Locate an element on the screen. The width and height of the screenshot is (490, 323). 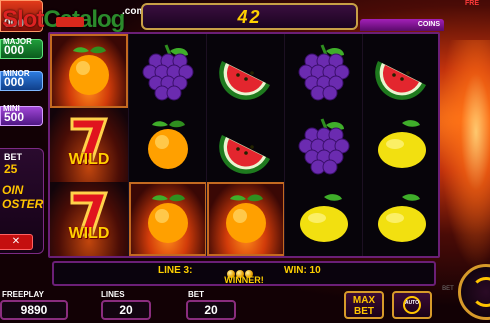
booster-bet-label: BET is located at coordinates (13, 157).